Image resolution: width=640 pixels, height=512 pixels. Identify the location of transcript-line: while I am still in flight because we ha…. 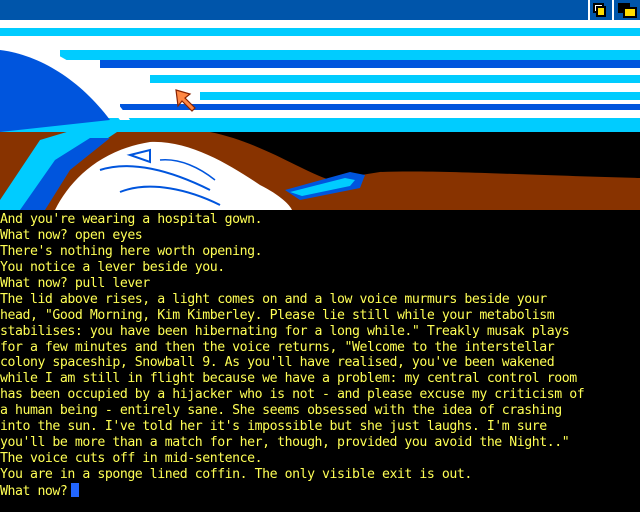
(288, 379).